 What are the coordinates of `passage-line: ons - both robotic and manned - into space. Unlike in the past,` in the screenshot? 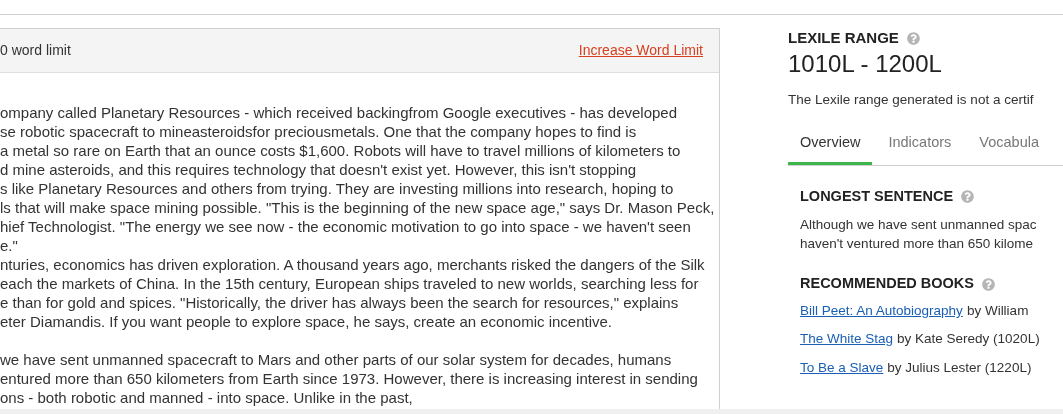 It's located at (206, 397).